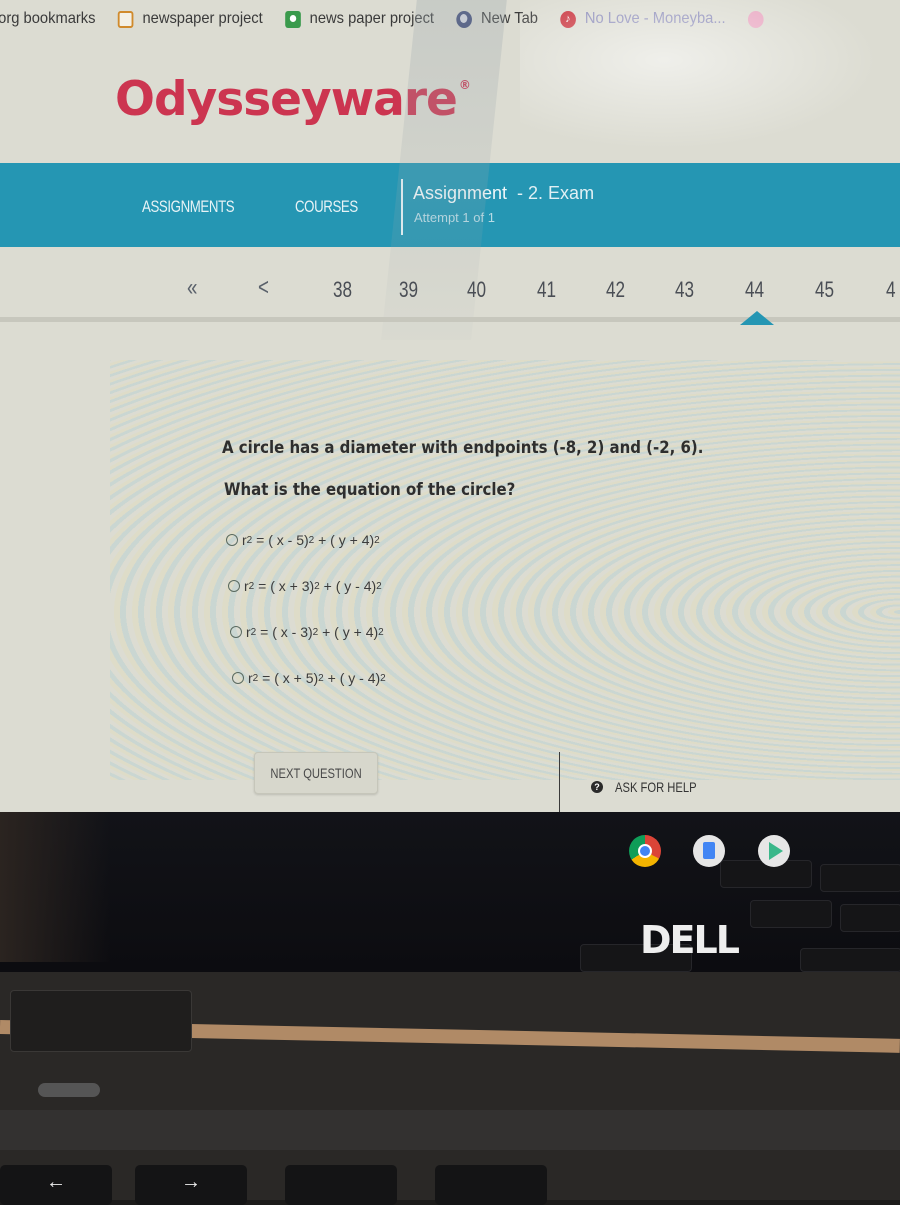  I want to click on ask-for-help-label: ASK FOR HELP, so click(656, 787).